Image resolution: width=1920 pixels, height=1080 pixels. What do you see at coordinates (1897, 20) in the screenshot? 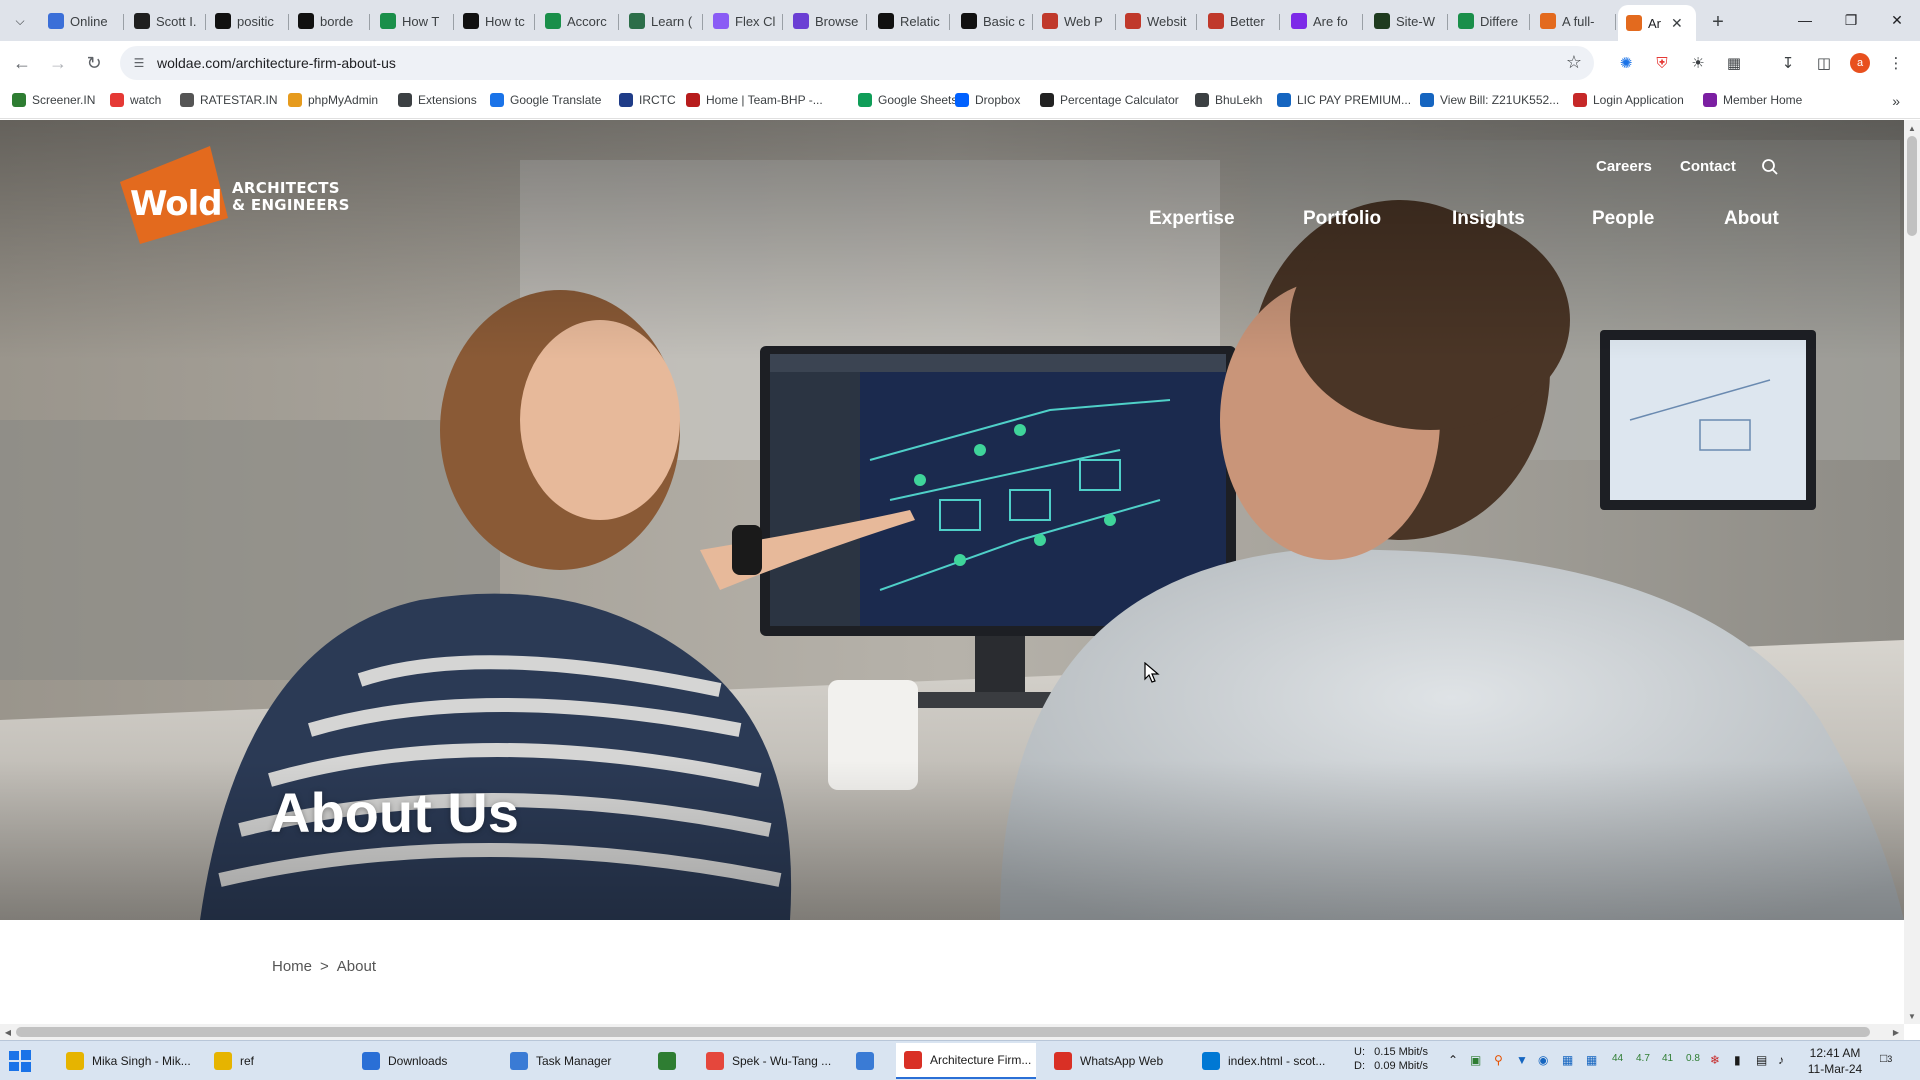
I see `close-window-button: ✕` at bounding box center [1897, 20].